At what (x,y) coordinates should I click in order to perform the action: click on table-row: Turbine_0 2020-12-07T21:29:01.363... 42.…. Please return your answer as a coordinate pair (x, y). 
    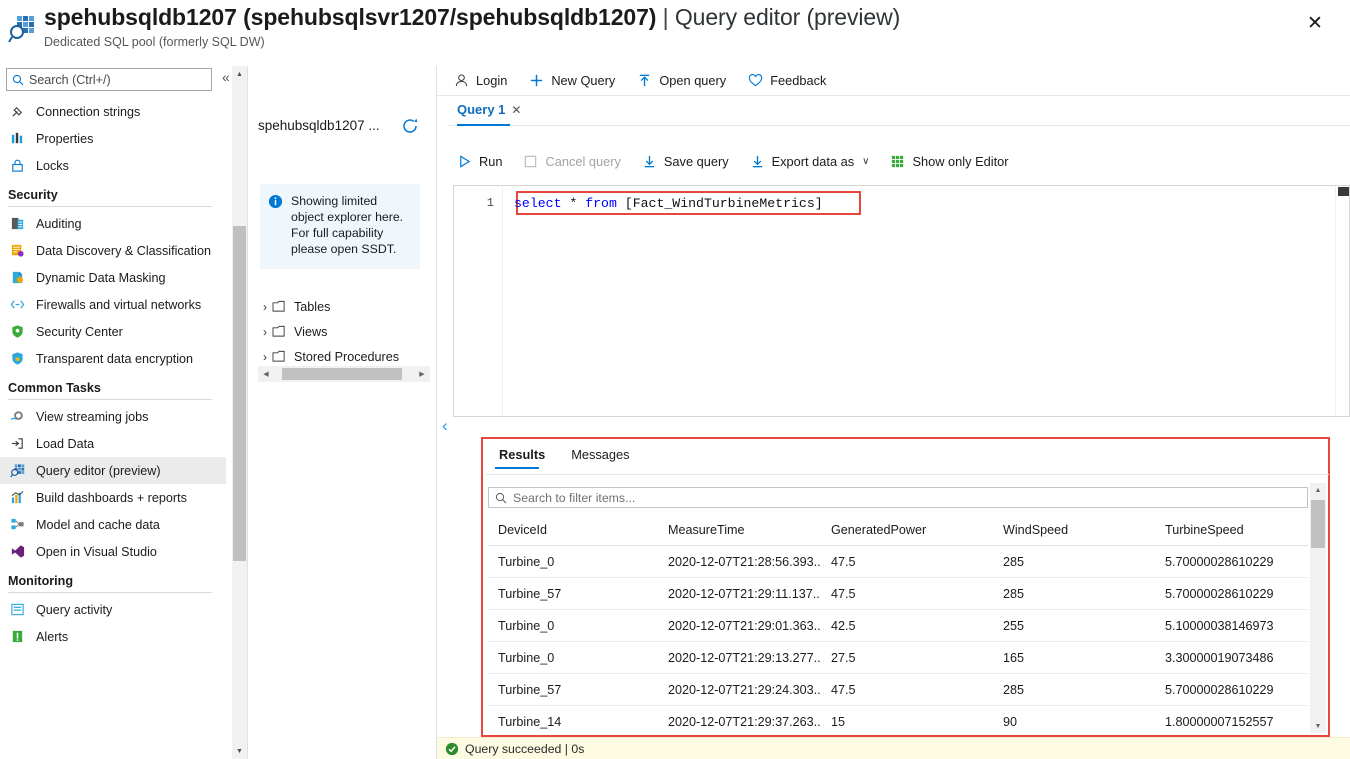
    Looking at the image, I should click on (898, 626).